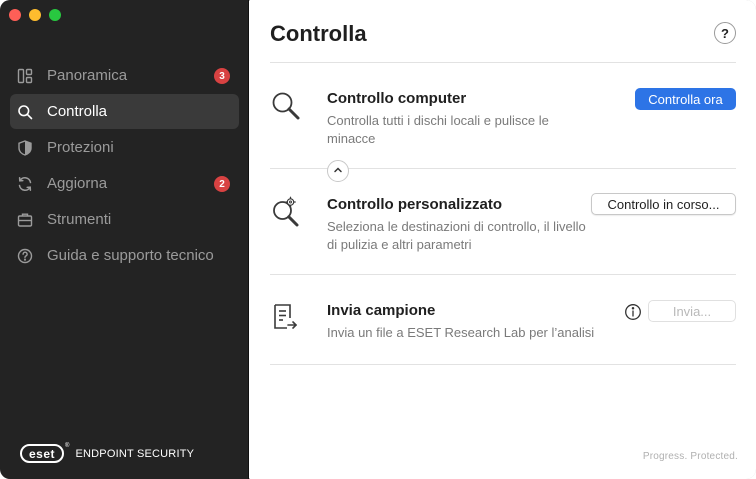 This screenshot has width=756, height=479. What do you see at coordinates (124, 219) in the screenshot?
I see `sidebar-item-strumenti: Strumenti` at bounding box center [124, 219].